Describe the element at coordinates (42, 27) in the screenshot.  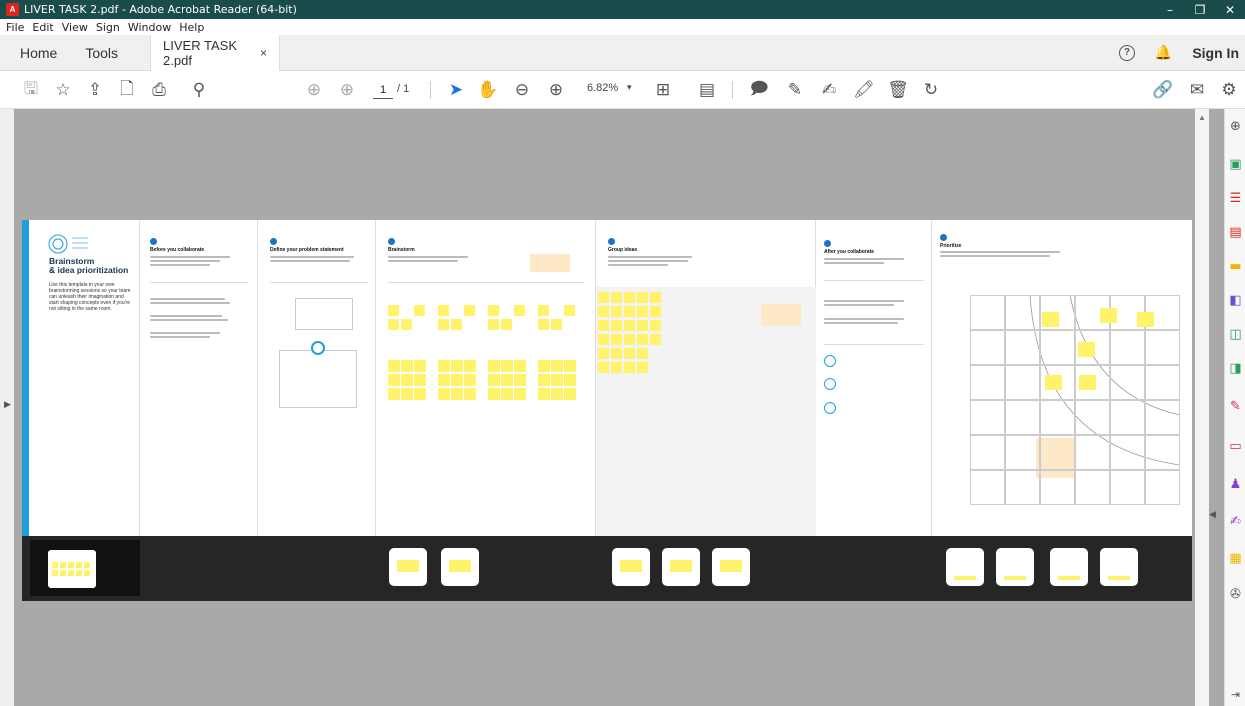
I see `menu-edit: Edit` at that location.